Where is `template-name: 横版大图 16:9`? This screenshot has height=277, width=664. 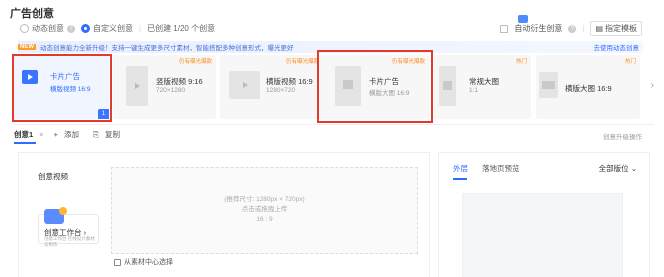
template-name: 横版大图 16:9 is located at coordinates (588, 88).